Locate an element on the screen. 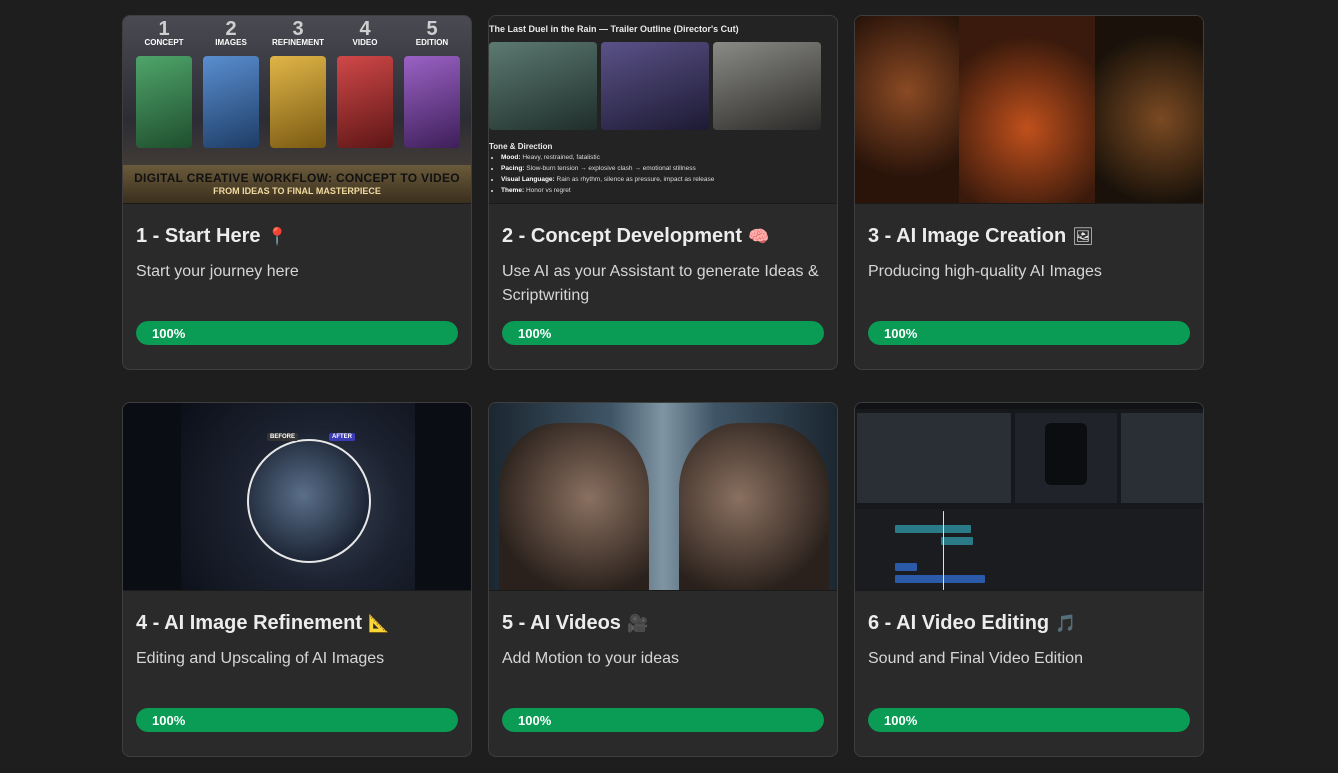 Image resolution: width=1338 pixels, height=773 pixels. workflow-step-label: VIDEO is located at coordinates (365, 42).